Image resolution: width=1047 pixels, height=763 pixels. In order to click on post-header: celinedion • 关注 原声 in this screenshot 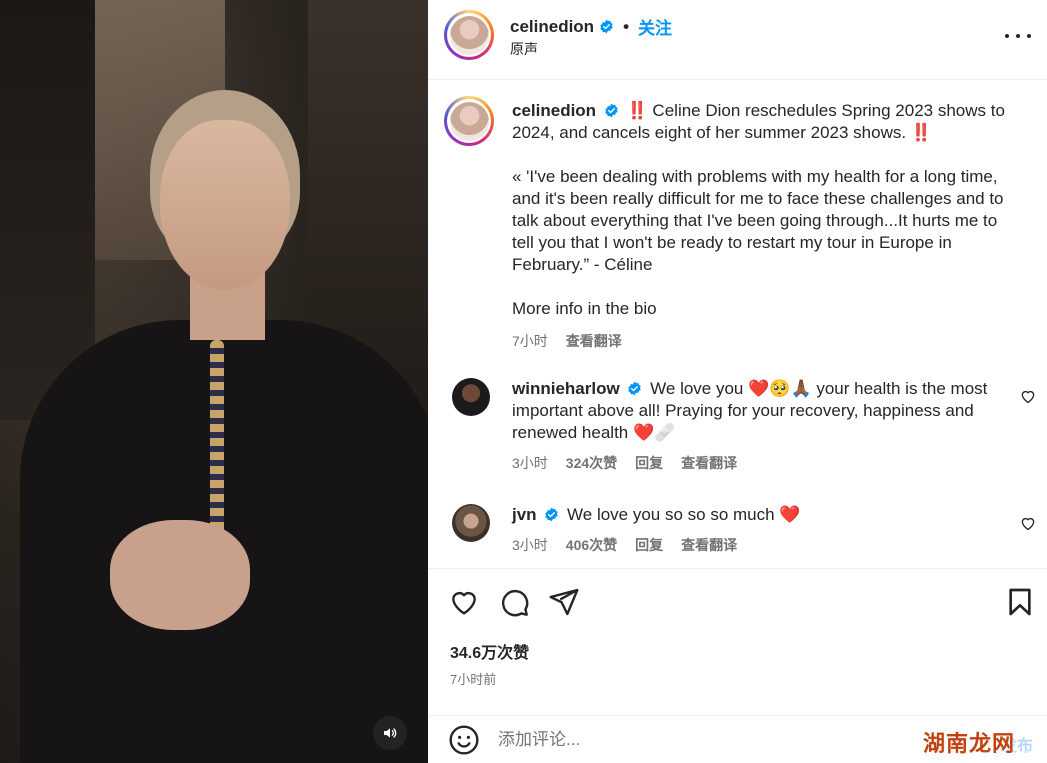, I will do `click(737, 40)`.